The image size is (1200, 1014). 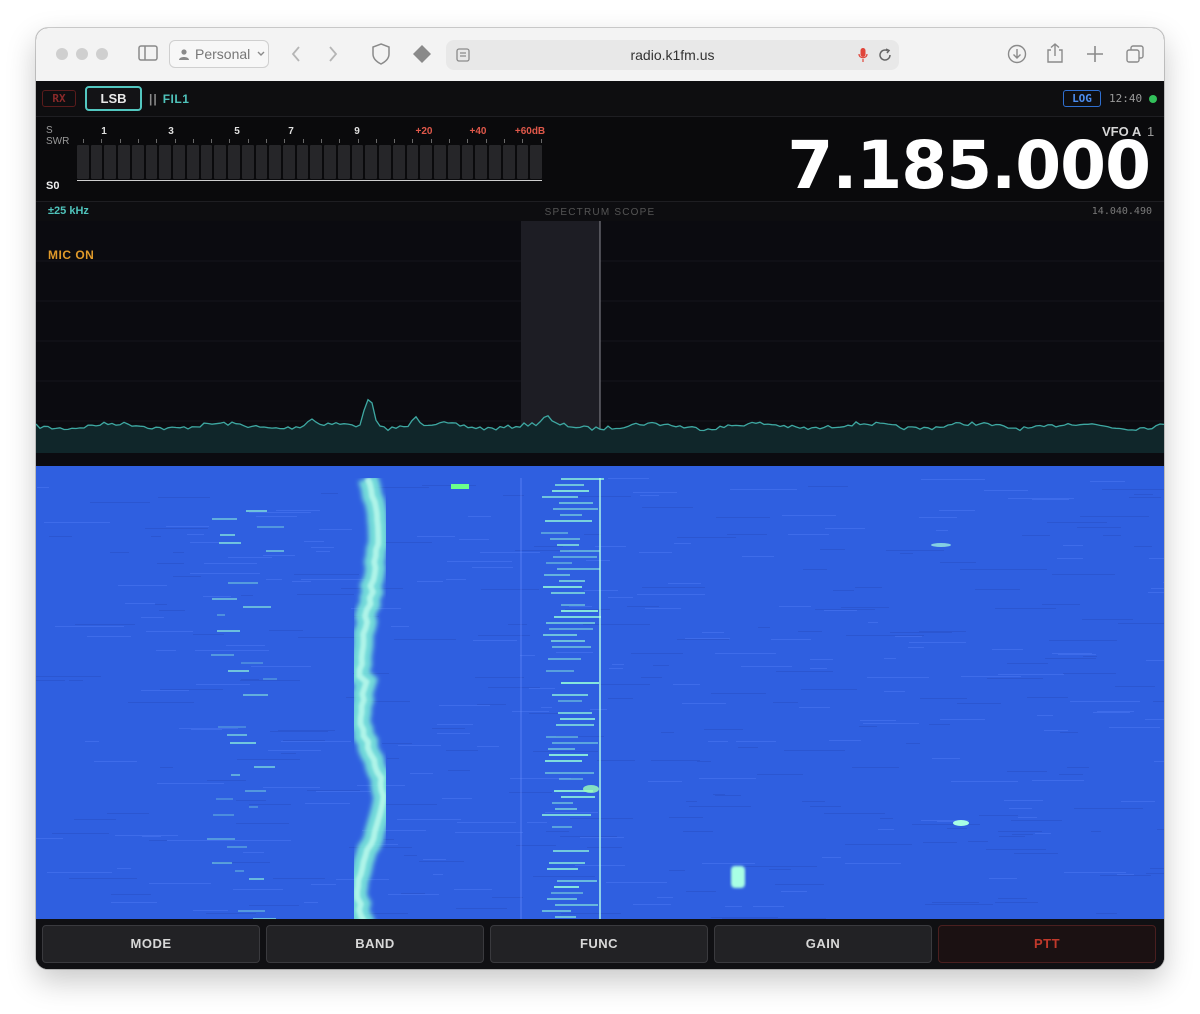 What do you see at coordinates (296, 54) in the screenshot?
I see `back-icon` at bounding box center [296, 54].